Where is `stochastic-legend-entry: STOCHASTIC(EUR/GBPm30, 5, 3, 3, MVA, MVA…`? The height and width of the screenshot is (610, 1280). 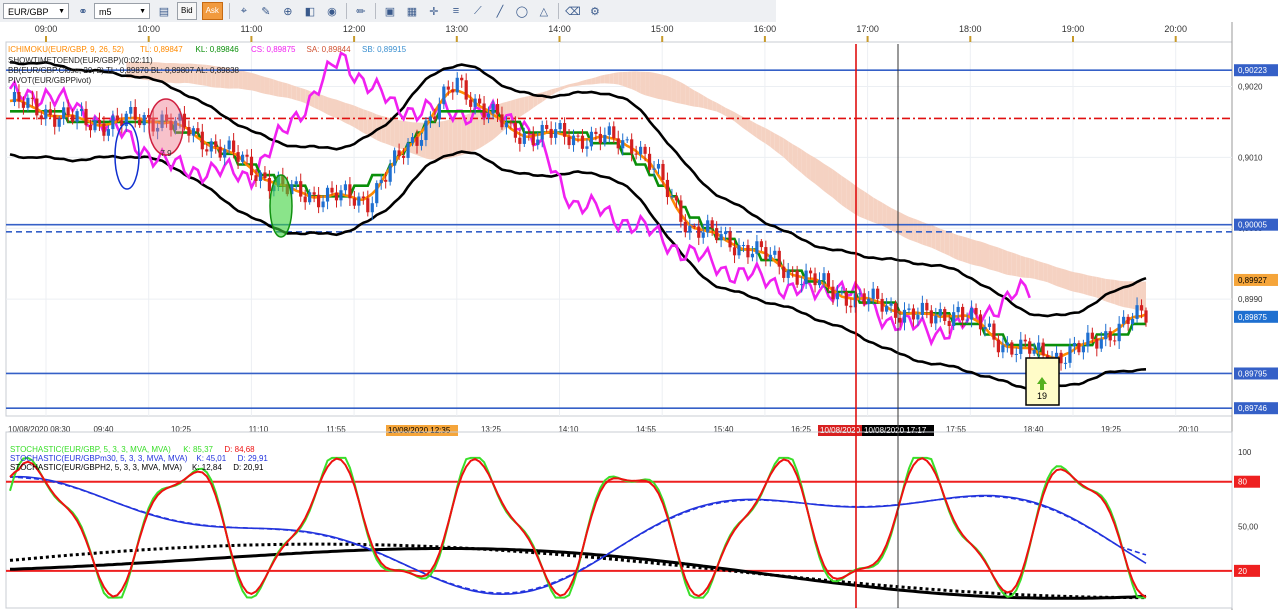
stochastic-legend-entry: STOCHASTIC(EUR/GBPm30, 5, 3, 3, MVA, MVA… is located at coordinates (99, 458).